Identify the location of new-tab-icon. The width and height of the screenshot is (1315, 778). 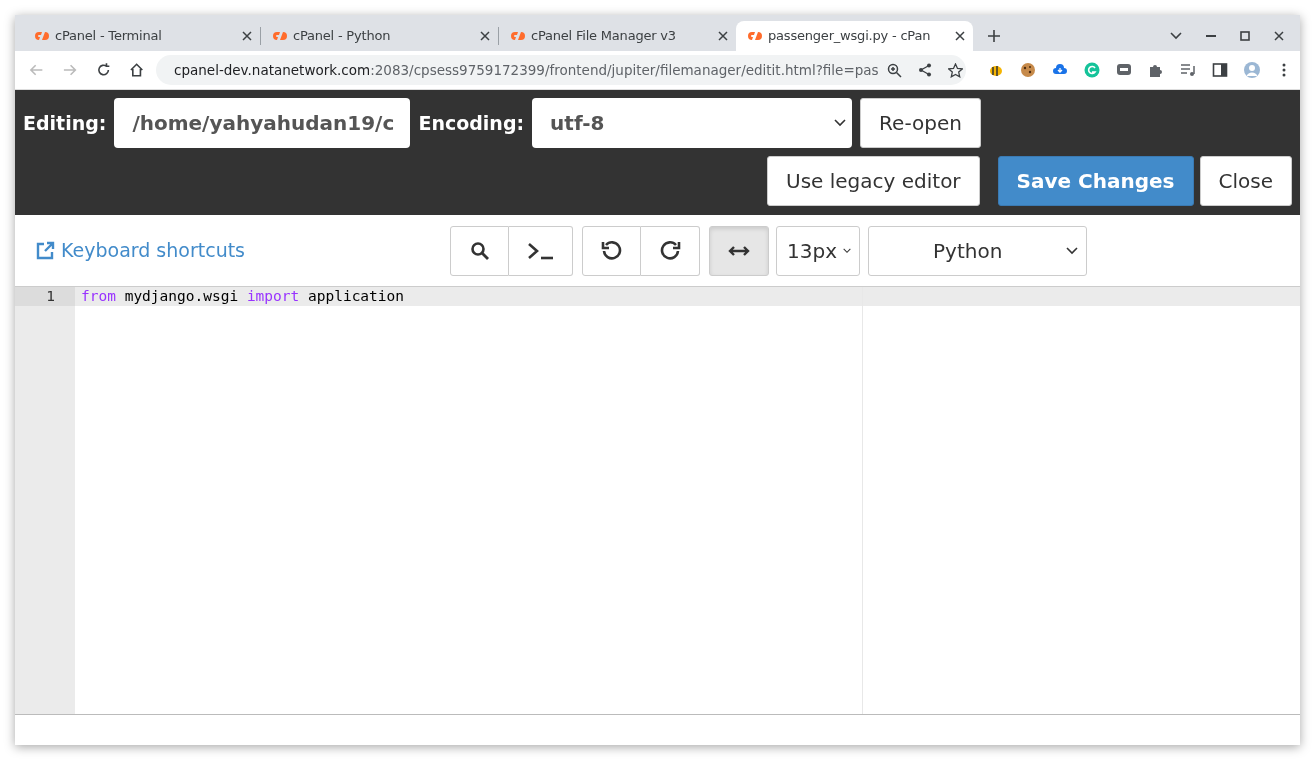
(994, 36).